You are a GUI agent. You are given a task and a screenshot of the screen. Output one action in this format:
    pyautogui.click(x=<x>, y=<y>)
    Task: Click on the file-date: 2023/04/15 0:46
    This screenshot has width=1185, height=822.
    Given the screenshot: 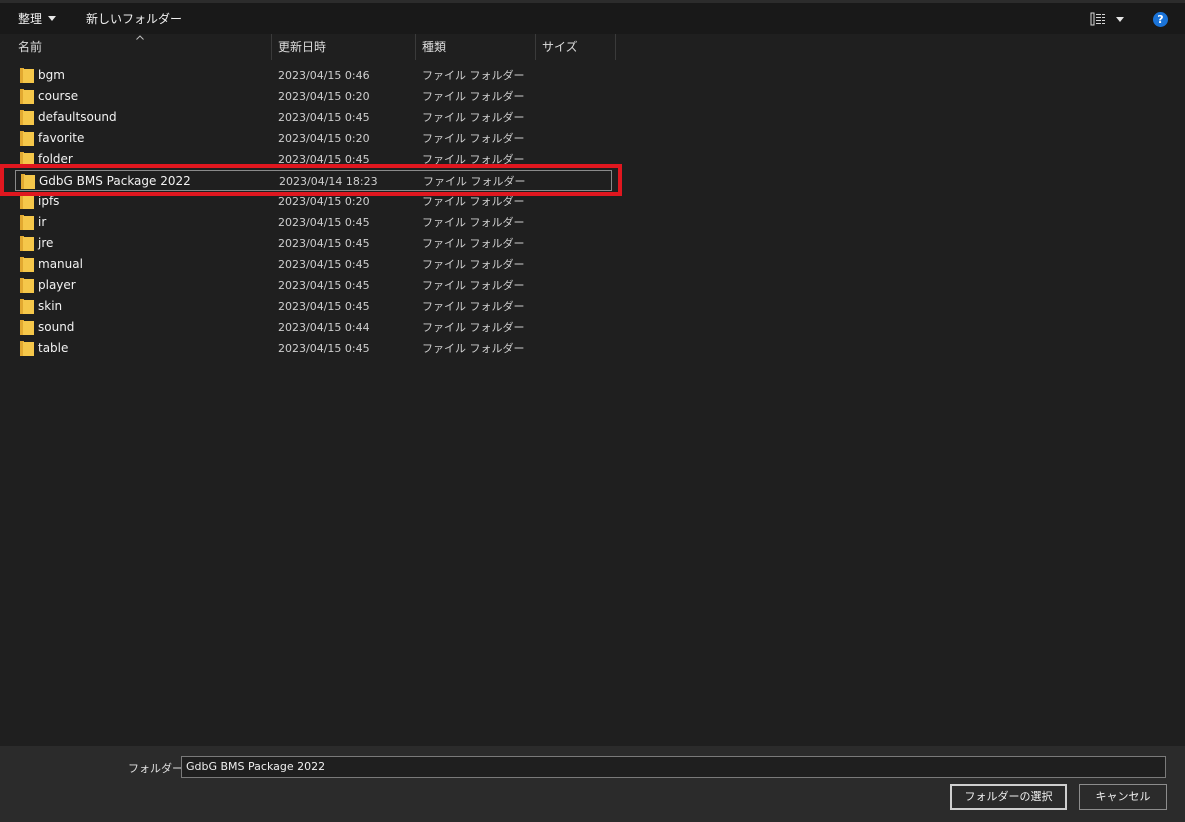 What is the action you would take?
    pyautogui.click(x=324, y=75)
    